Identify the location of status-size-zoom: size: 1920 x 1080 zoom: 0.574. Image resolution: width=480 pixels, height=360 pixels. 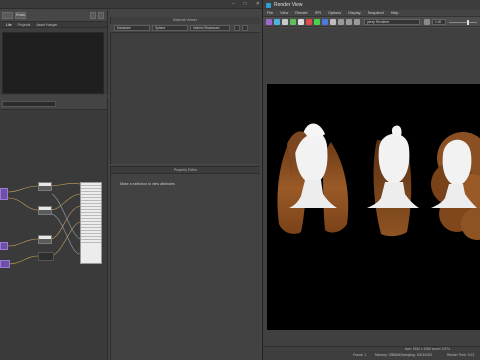
(427, 349).